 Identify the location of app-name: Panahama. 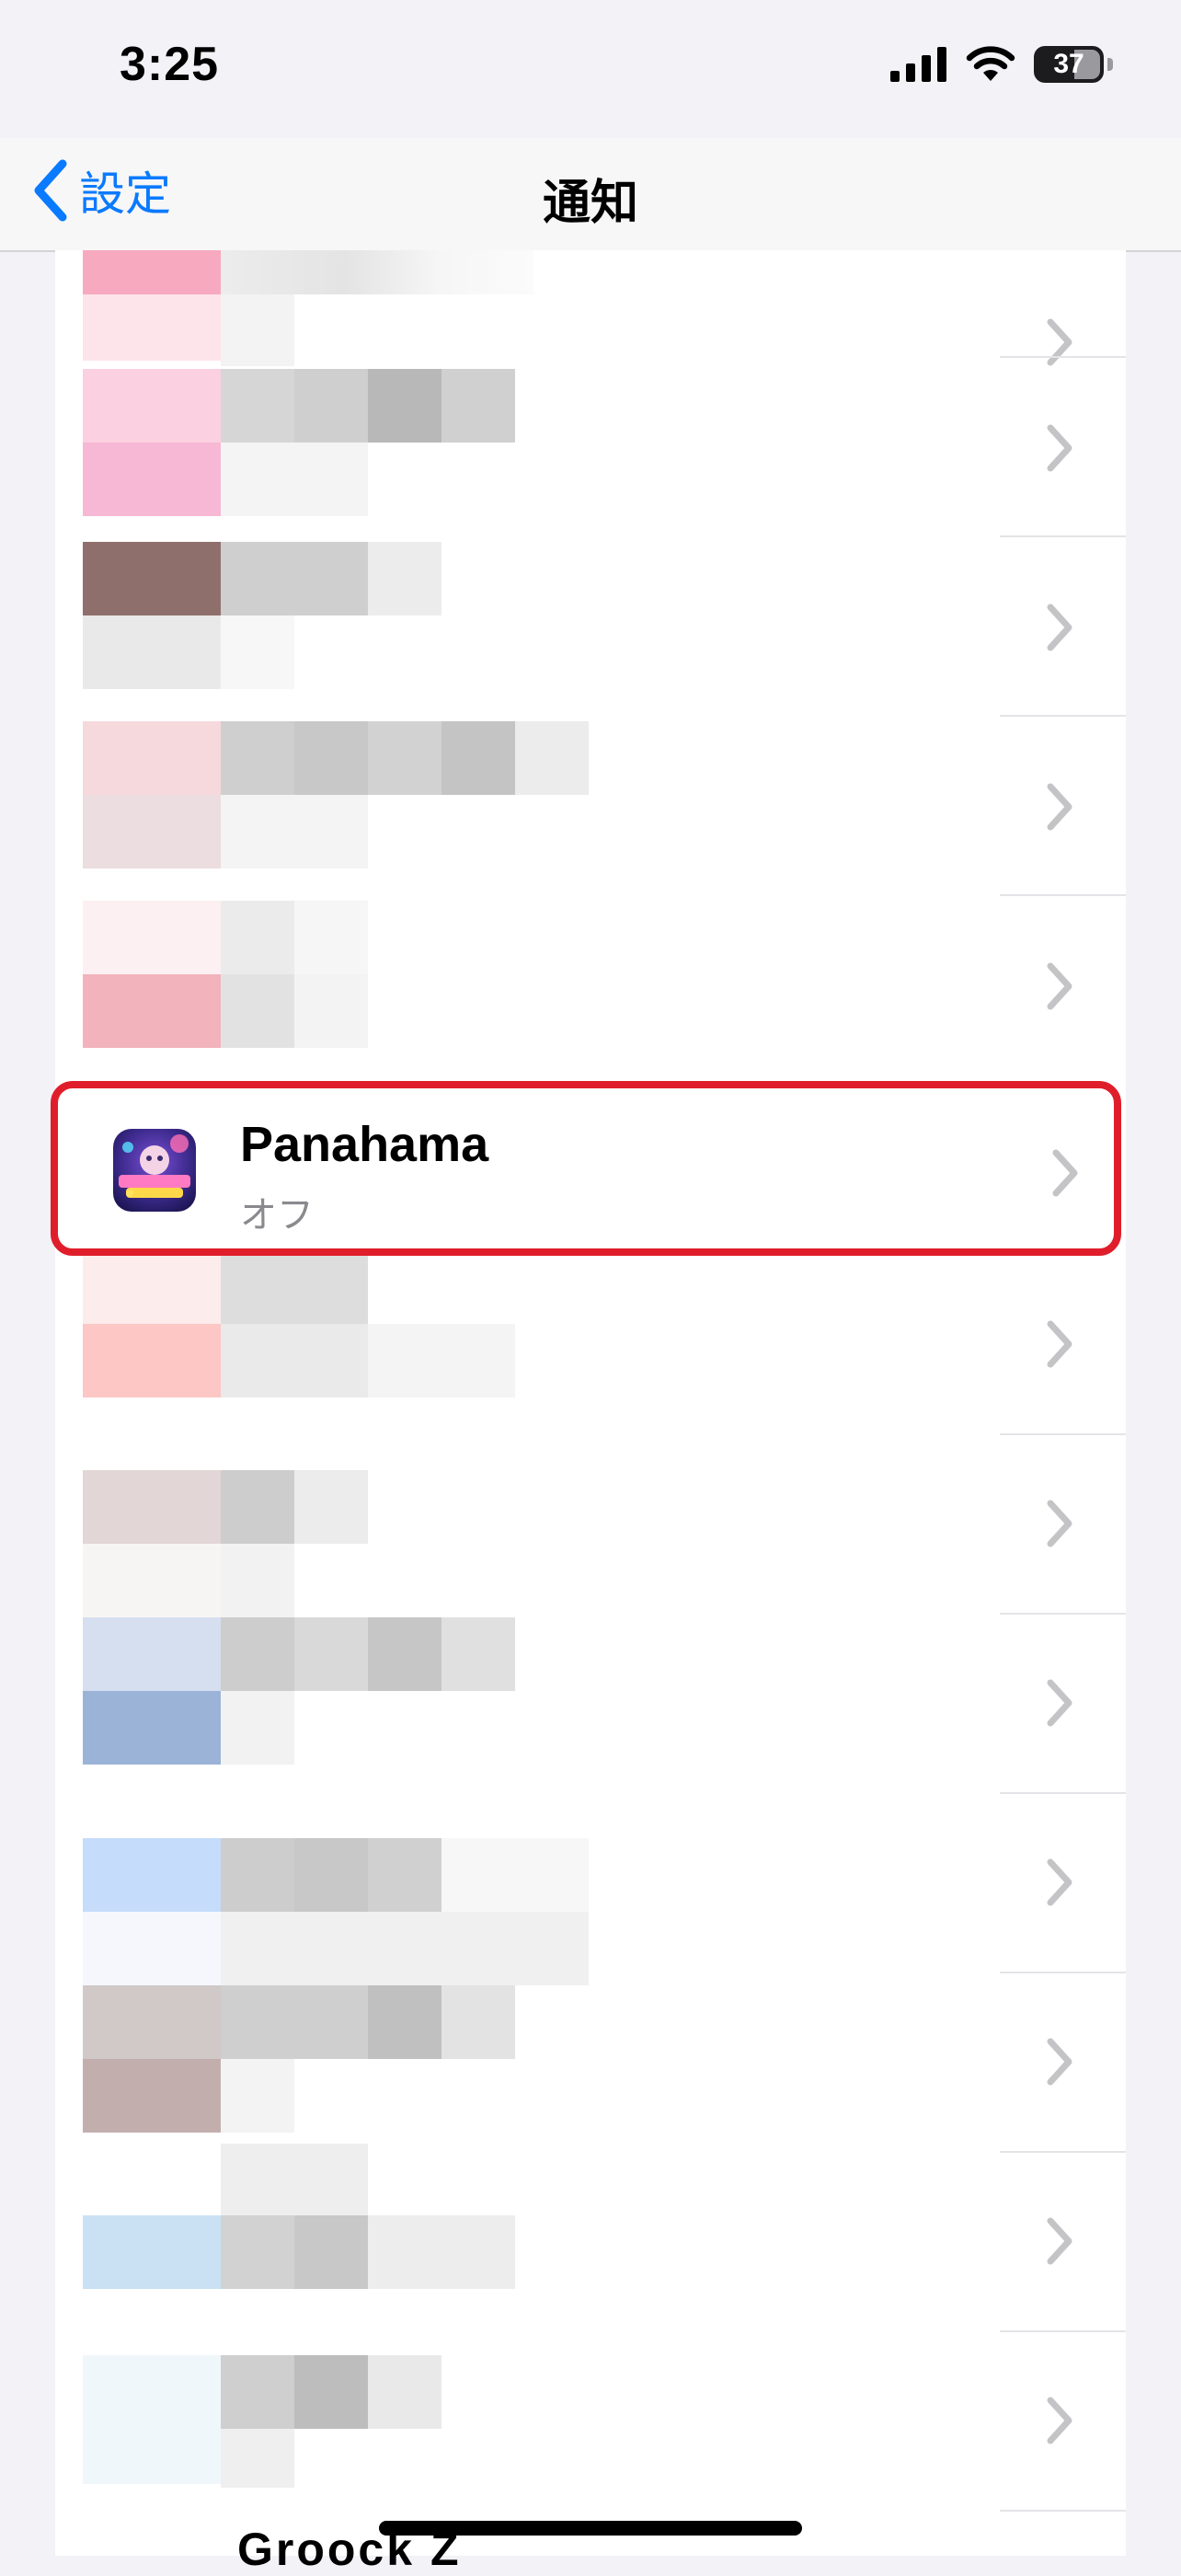
(364, 1144).